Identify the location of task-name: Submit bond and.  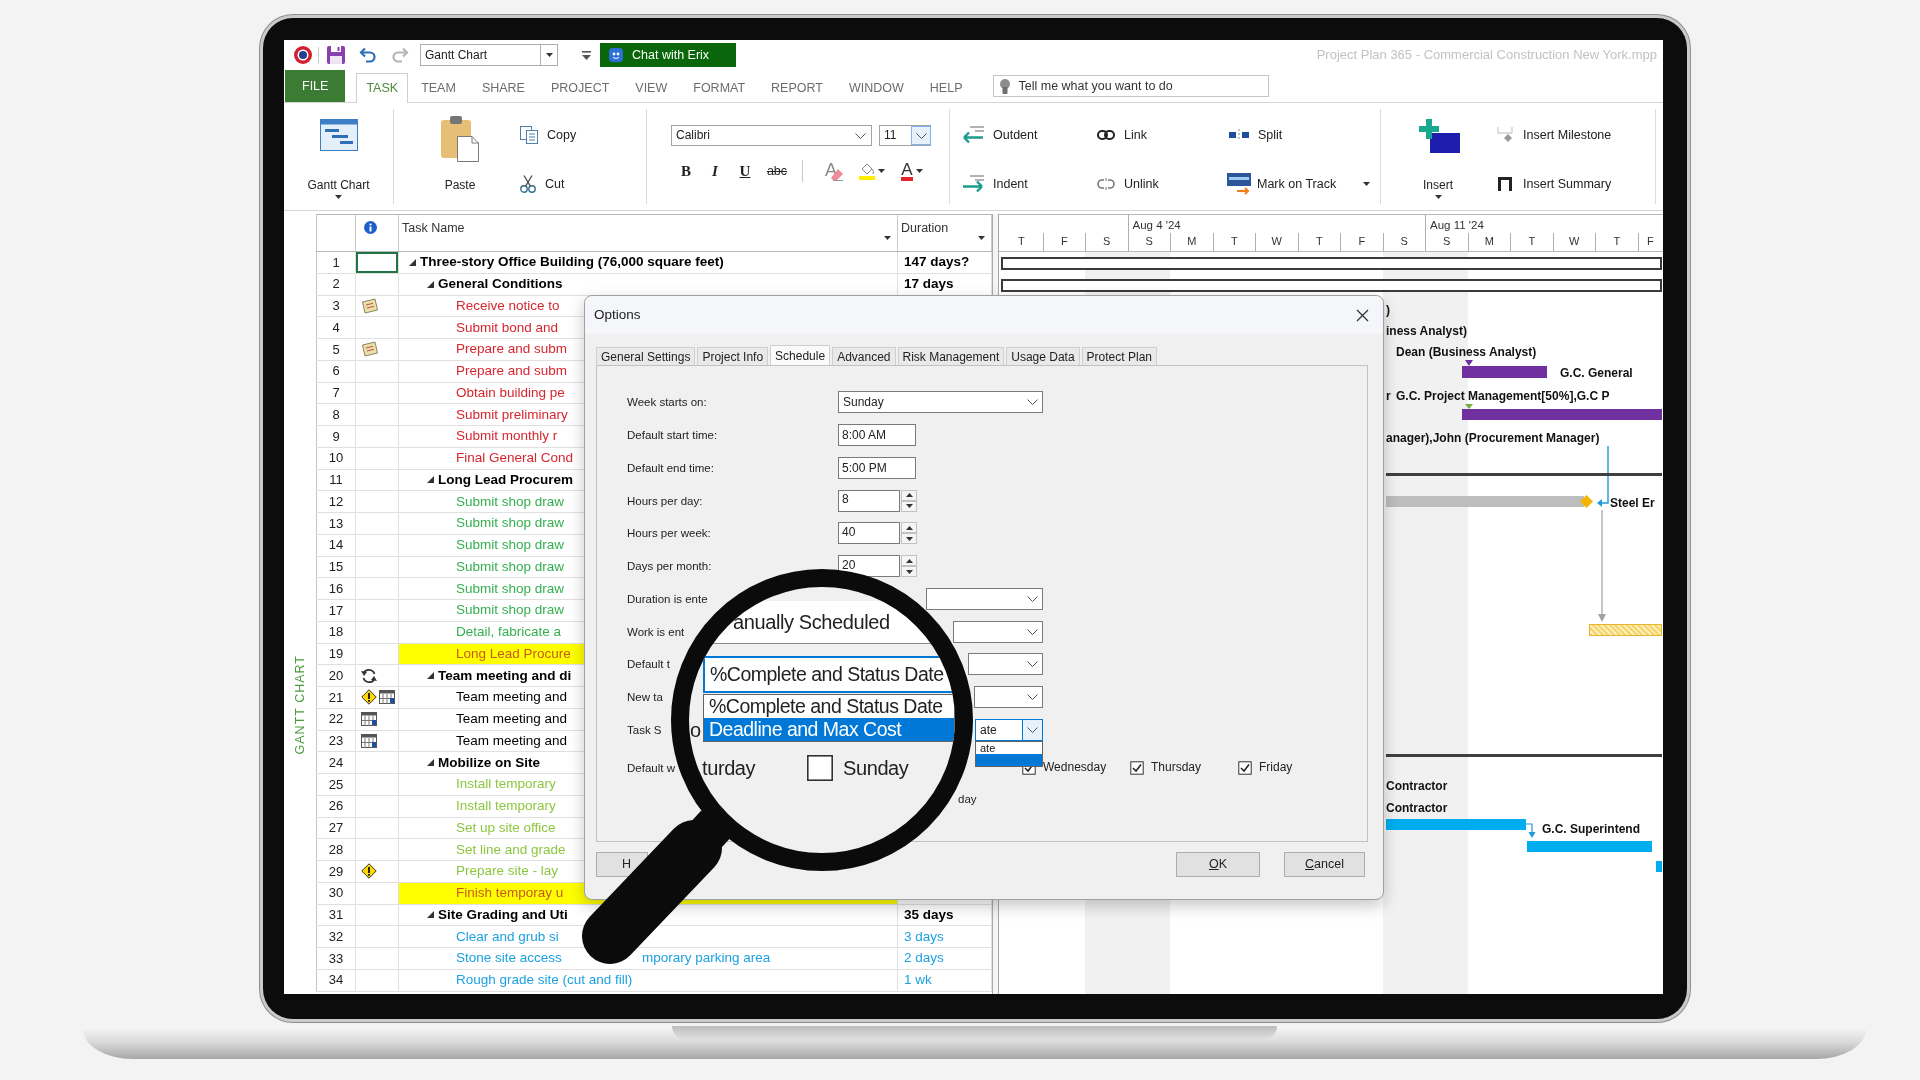
(507, 327).